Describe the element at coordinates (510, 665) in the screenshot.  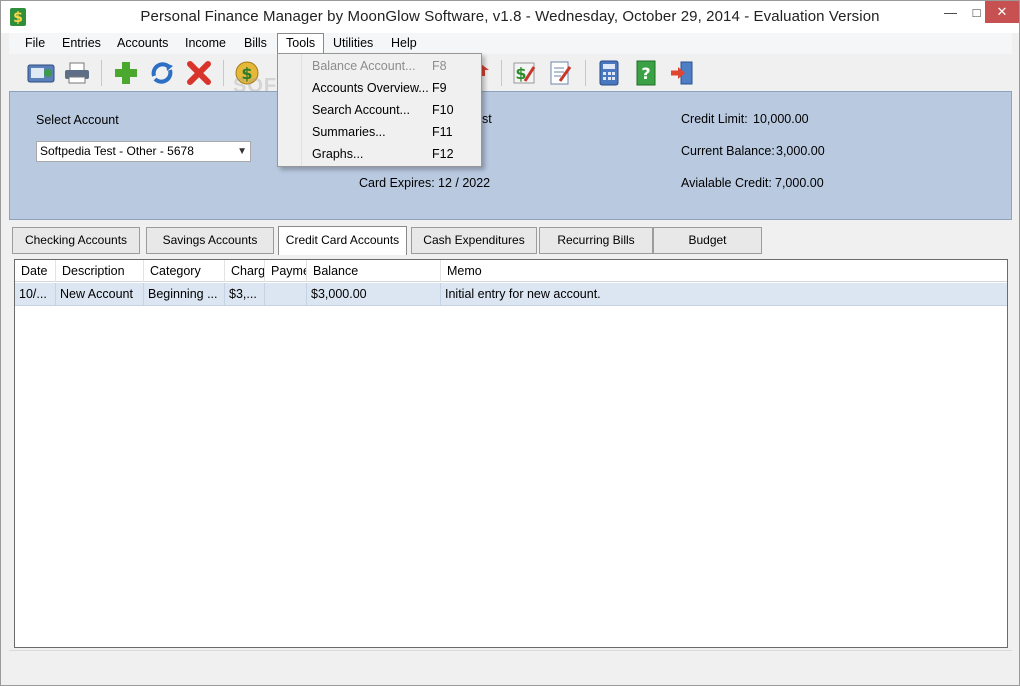
I see `status-strip` at that location.